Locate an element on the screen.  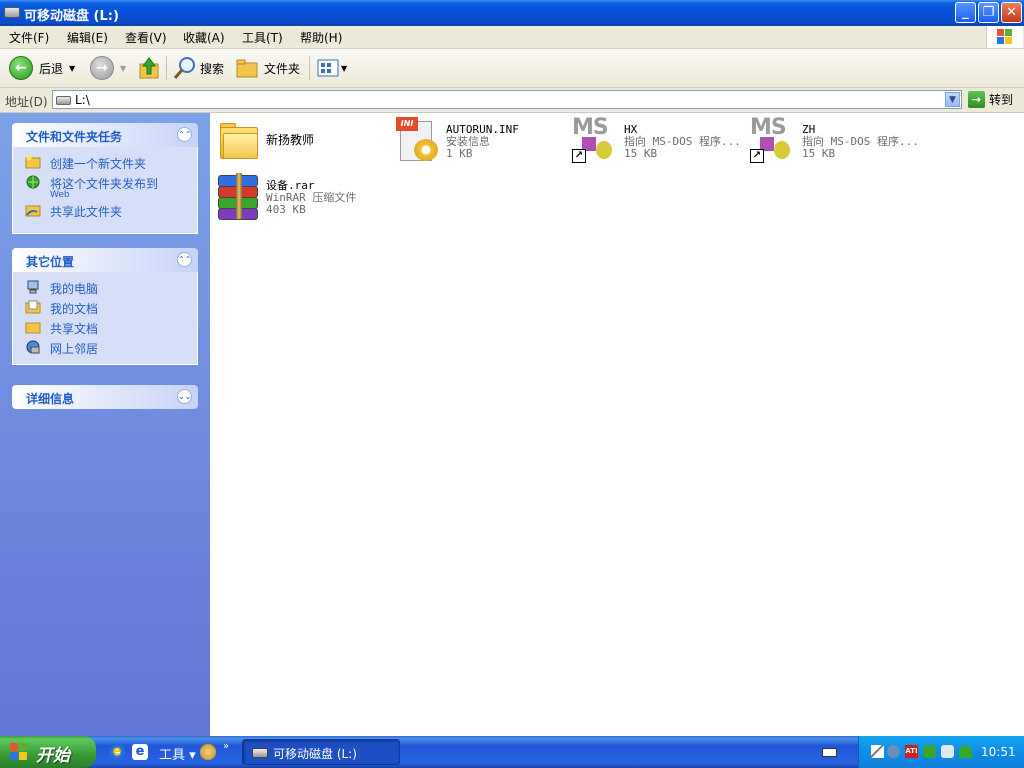
menu-favorites: 收藏(A) is located at coordinates (204, 37).